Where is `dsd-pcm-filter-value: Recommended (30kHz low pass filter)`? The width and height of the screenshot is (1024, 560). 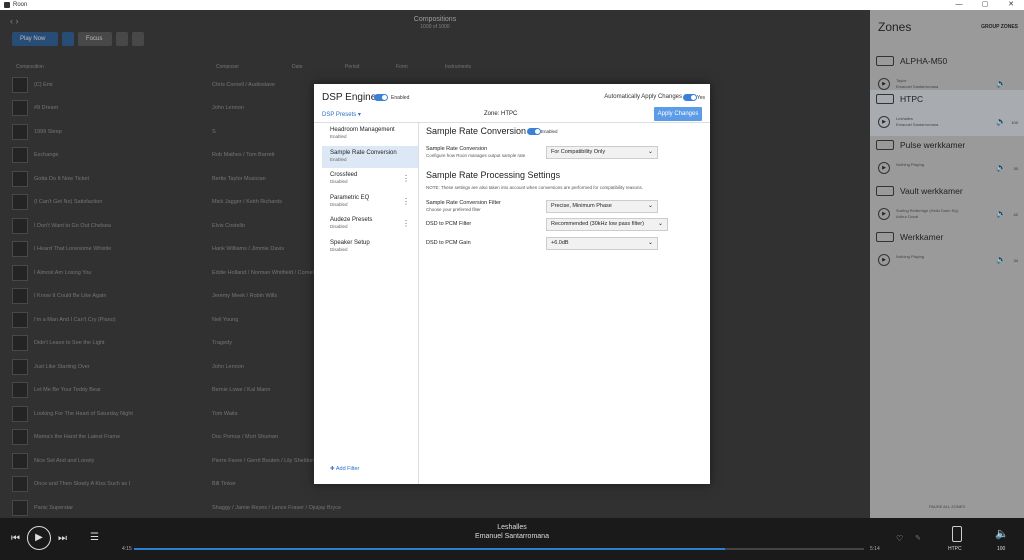 dsd-pcm-filter-value: Recommended (30kHz low pass filter) is located at coordinates (597, 224).